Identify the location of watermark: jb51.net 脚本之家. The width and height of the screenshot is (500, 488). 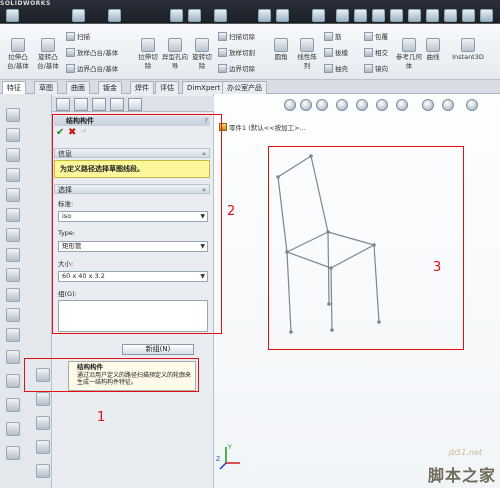
(443, 468).